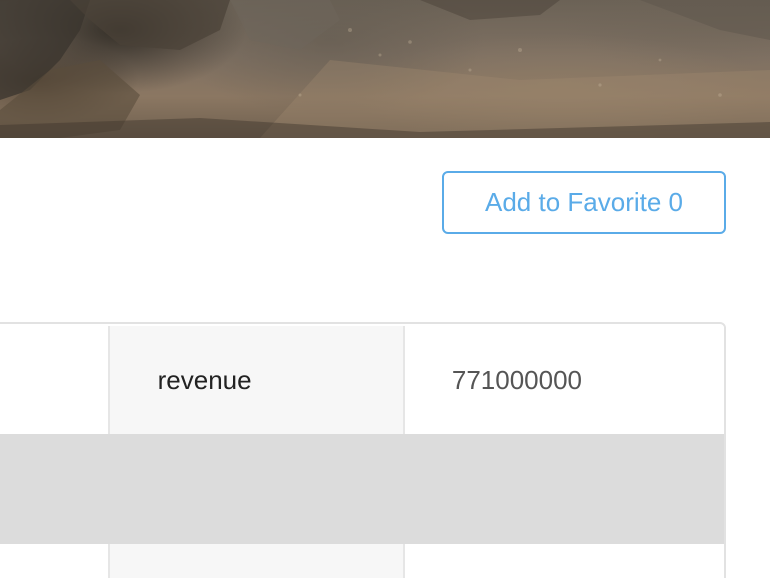 This screenshot has height=578, width=770. Describe the element at coordinates (516, 379) in the screenshot. I see `table-value-label: 771000000` at that location.